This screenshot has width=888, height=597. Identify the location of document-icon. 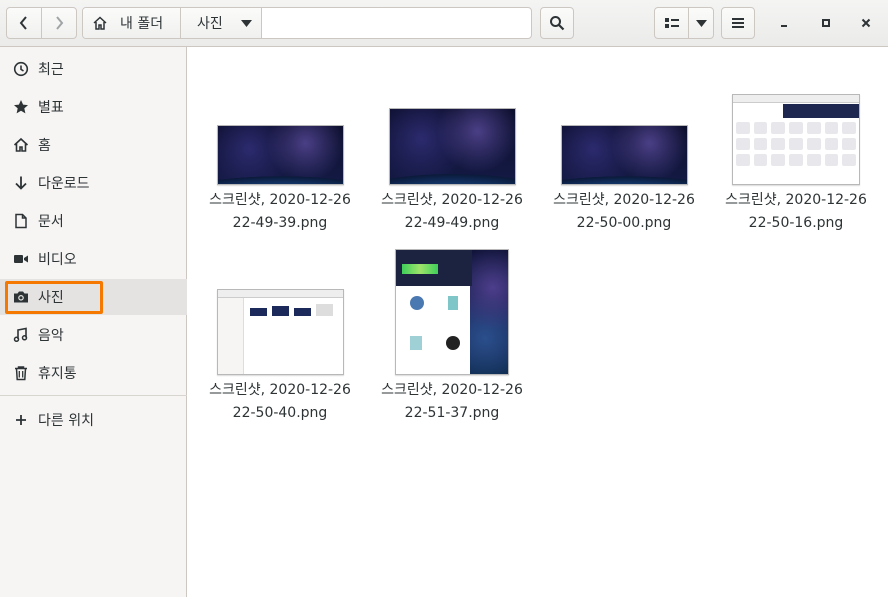
(21, 221).